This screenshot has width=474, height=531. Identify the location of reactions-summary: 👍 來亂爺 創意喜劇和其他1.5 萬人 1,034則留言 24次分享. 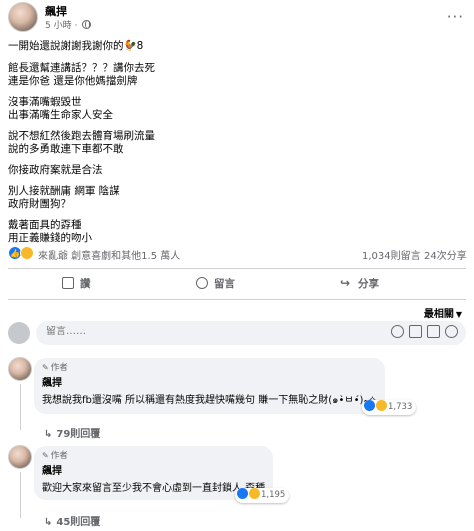
(237, 254).